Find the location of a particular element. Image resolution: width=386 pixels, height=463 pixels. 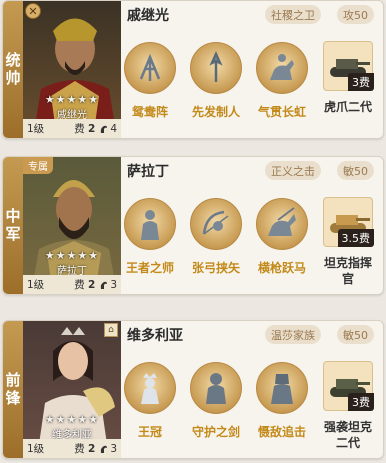

knight-skill-icon is located at coordinates (216, 388).